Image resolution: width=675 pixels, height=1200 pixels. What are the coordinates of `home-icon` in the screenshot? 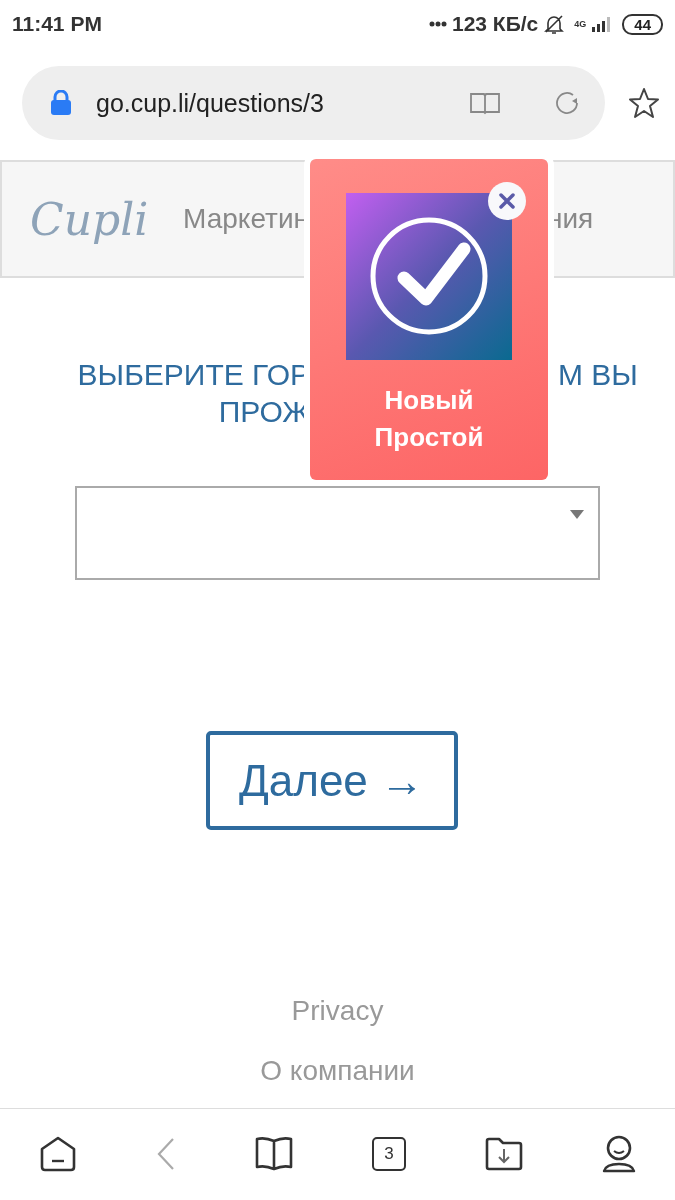 It's located at (58, 1153).